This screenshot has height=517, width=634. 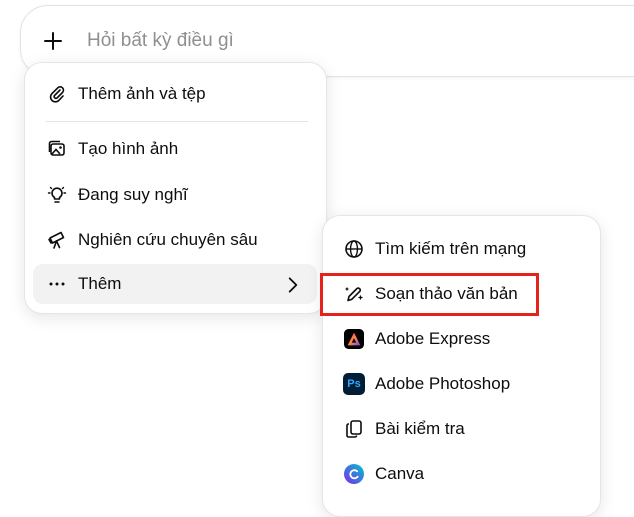 I want to click on canva-icon, so click(x=354, y=474).